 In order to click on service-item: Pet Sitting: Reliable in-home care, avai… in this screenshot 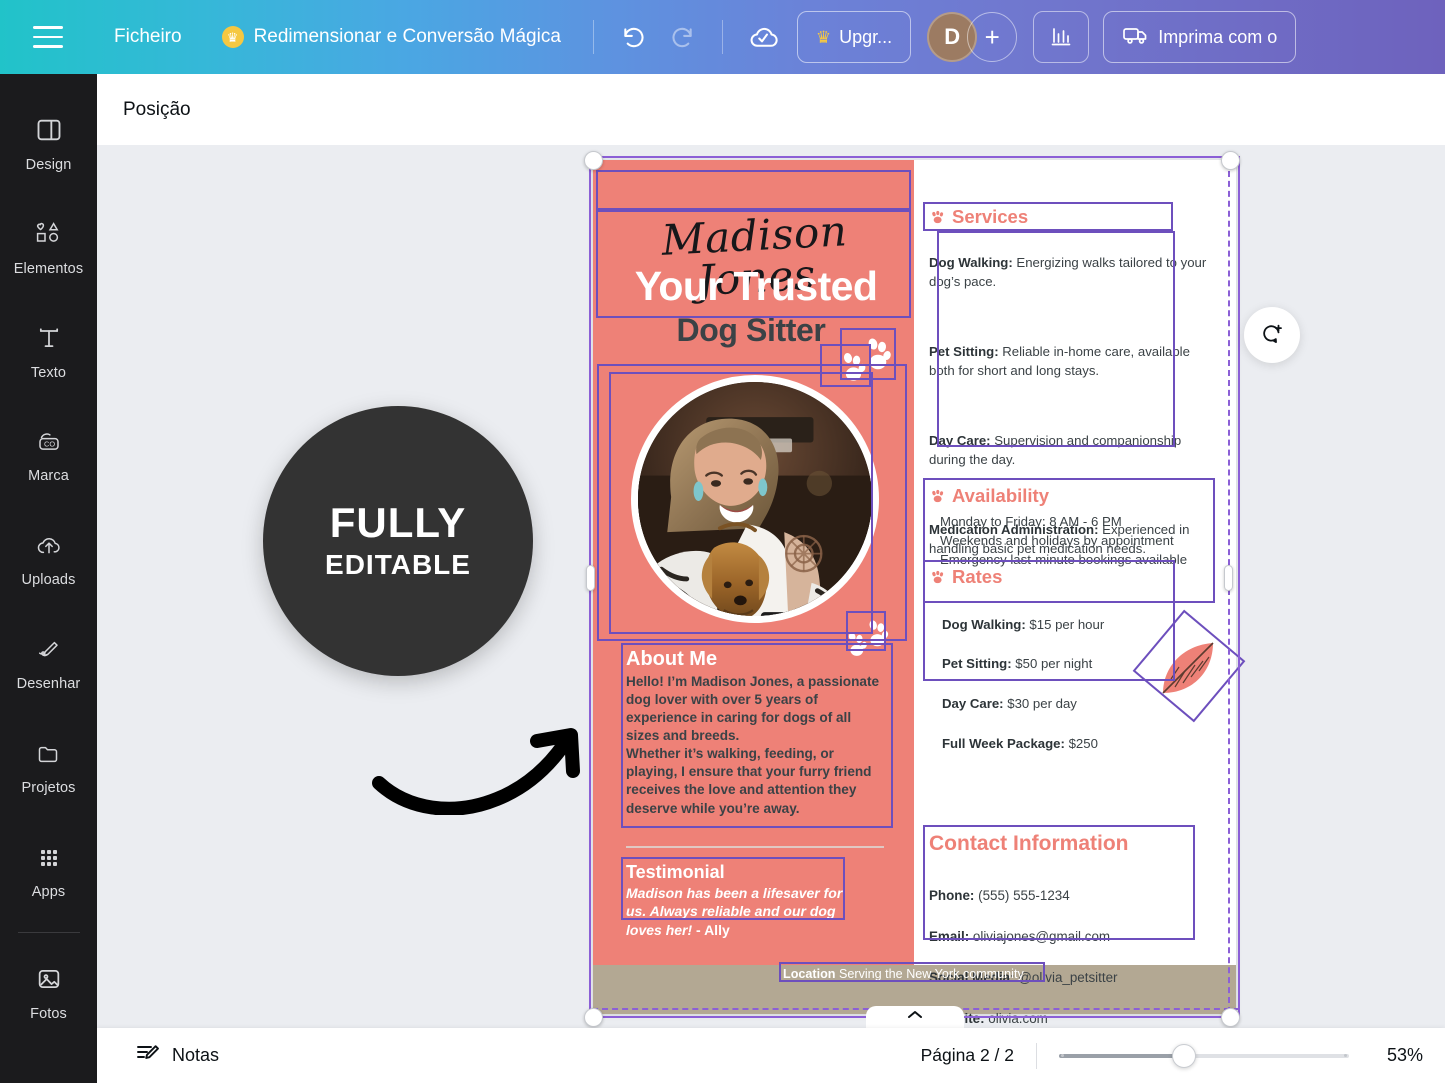, I will do `click(1074, 361)`.